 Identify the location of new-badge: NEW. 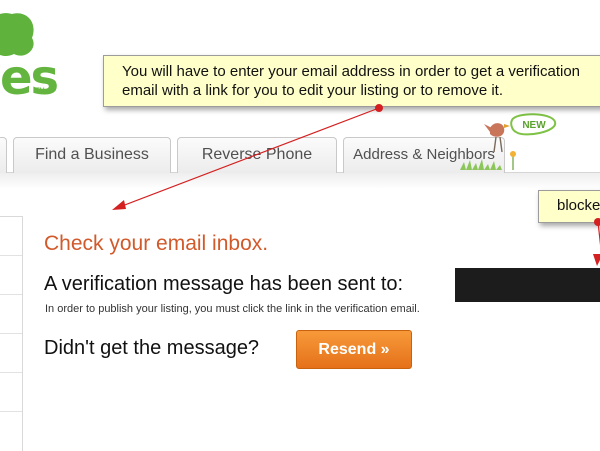
(534, 125).